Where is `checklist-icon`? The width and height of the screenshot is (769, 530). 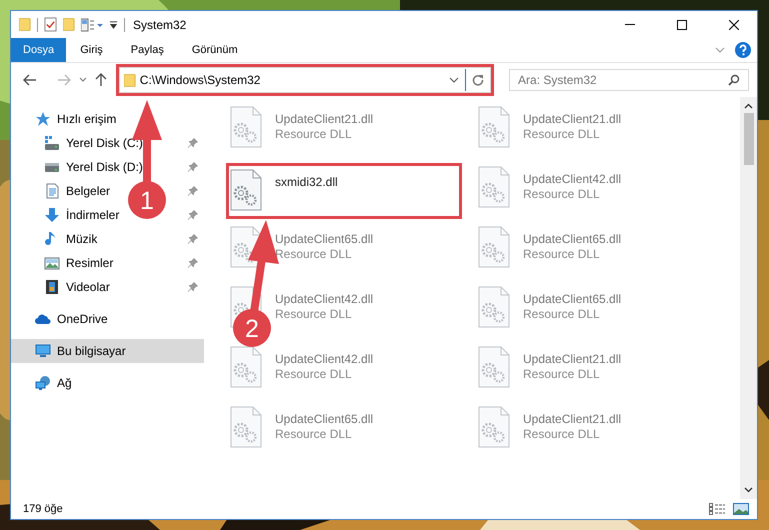 checklist-icon is located at coordinates (50, 24).